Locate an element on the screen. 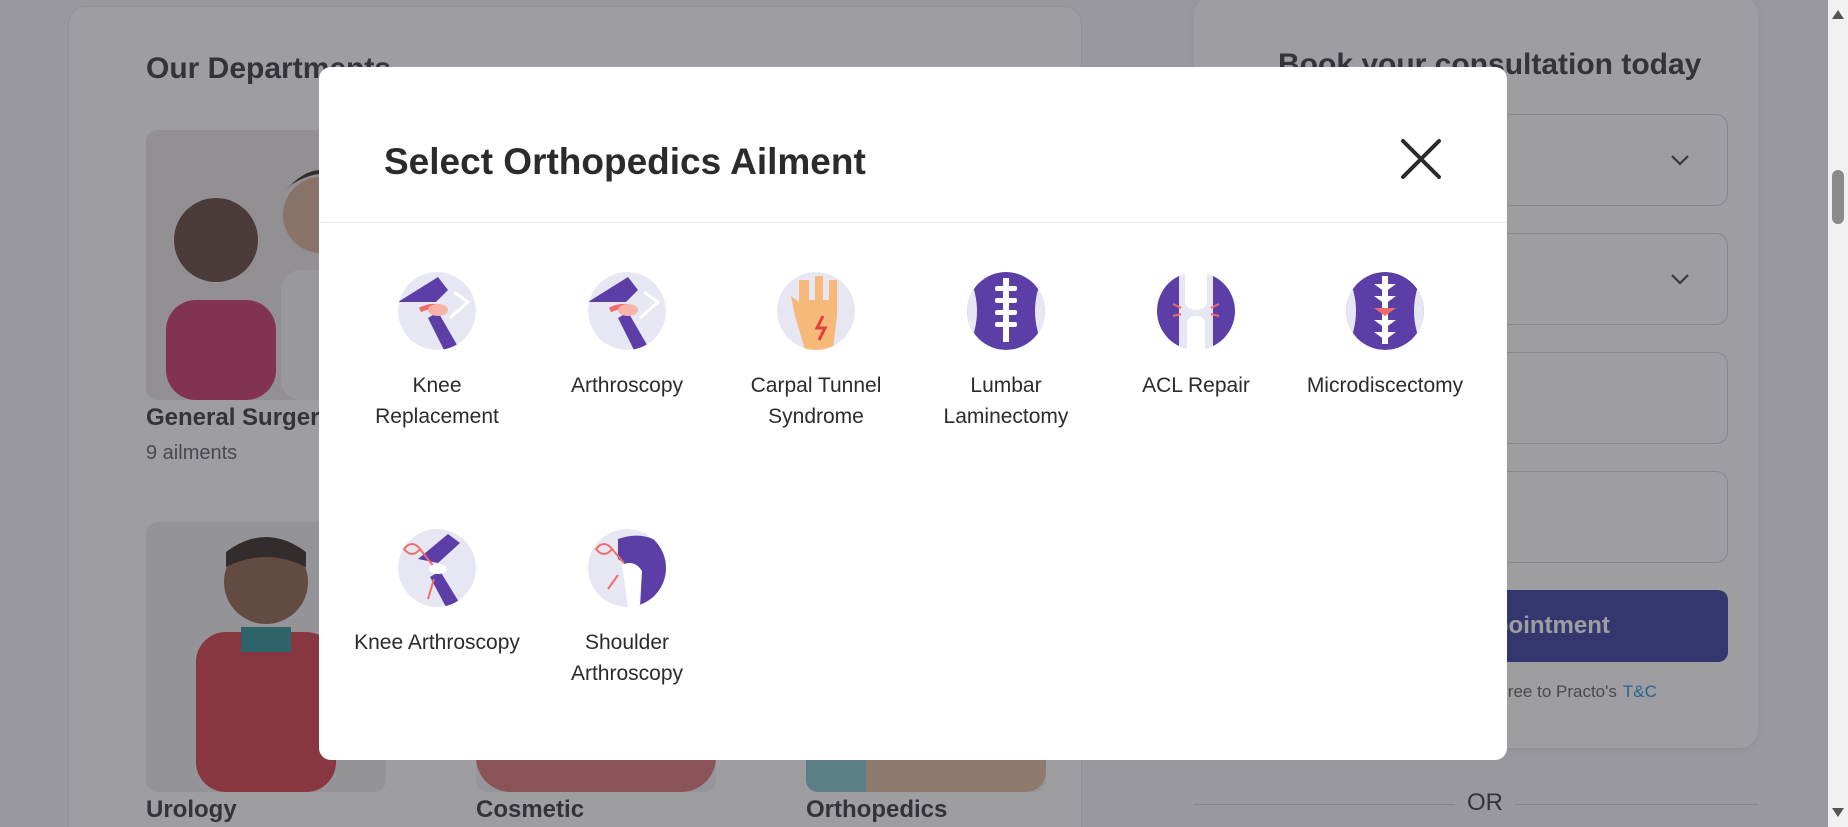 The image size is (1848, 827). lumbar-laminectomy-icon is located at coordinates (1006, 311).